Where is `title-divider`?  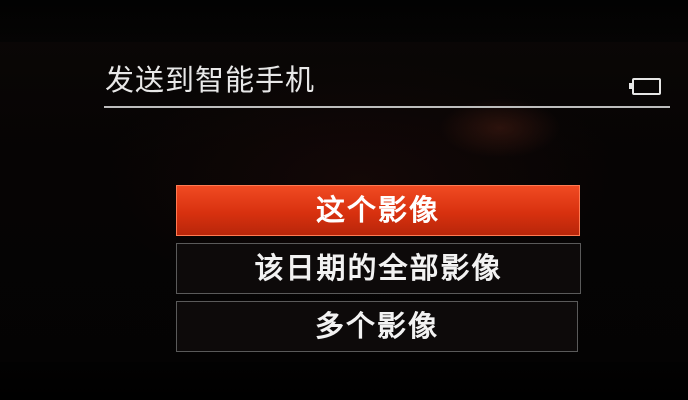
title-divider is located at coordinates (387, 107).